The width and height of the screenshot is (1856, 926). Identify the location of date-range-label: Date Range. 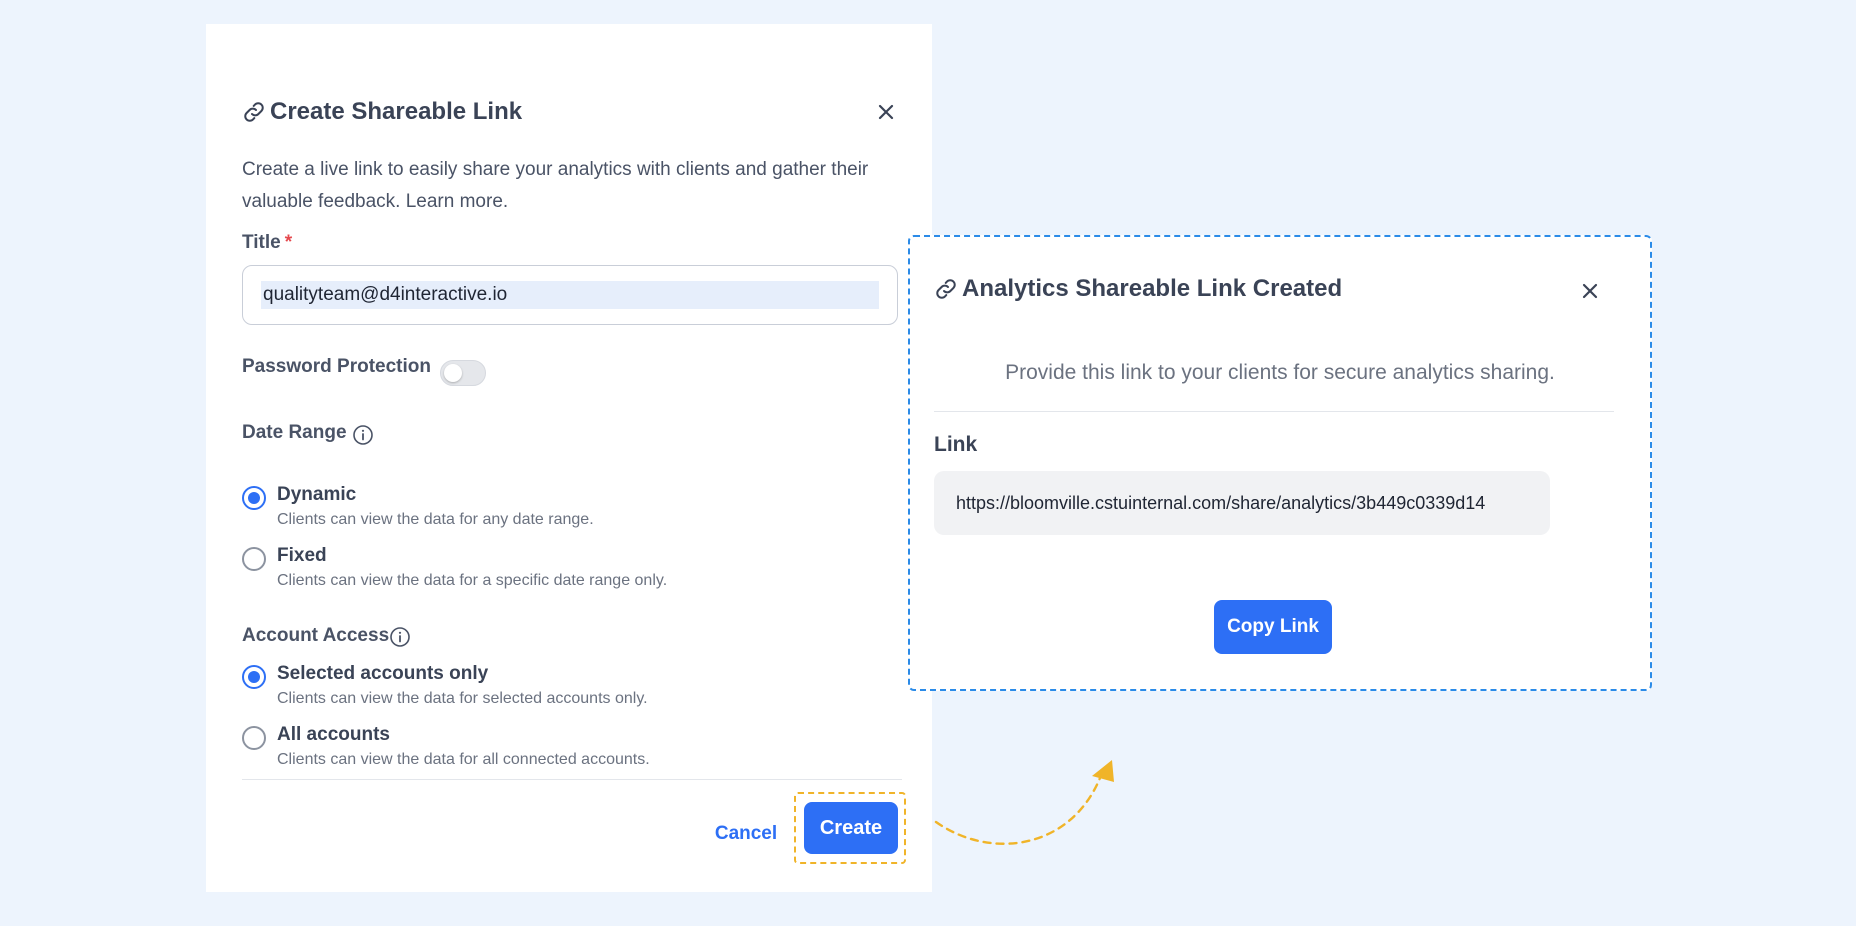
(294, 432).